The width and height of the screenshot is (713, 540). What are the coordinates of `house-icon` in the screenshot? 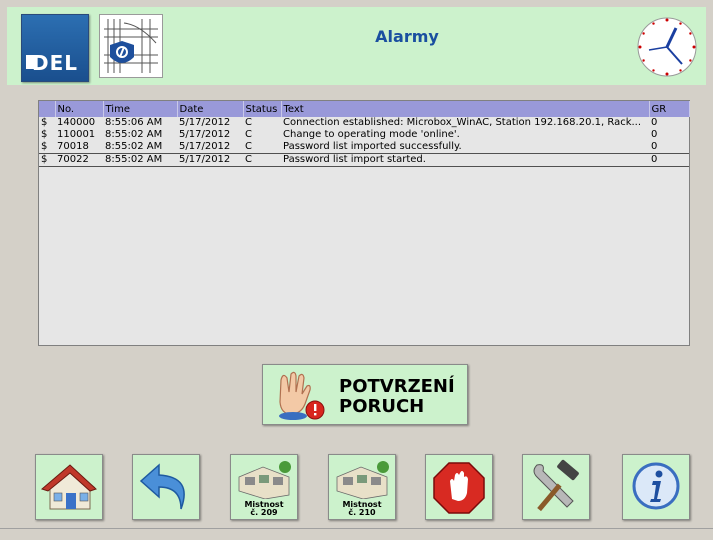 It's located at (69, 487).